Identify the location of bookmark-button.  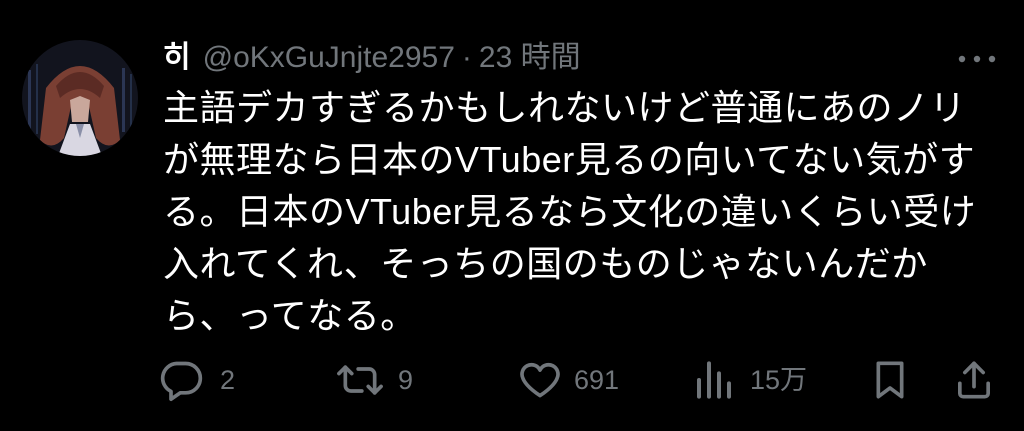
(890, 380).